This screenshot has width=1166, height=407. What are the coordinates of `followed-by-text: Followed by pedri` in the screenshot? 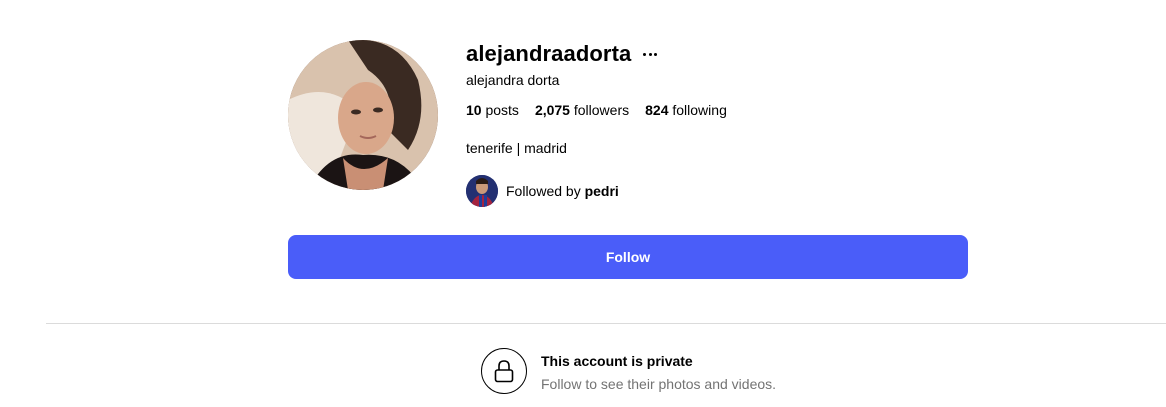 It's located at (562, 191).